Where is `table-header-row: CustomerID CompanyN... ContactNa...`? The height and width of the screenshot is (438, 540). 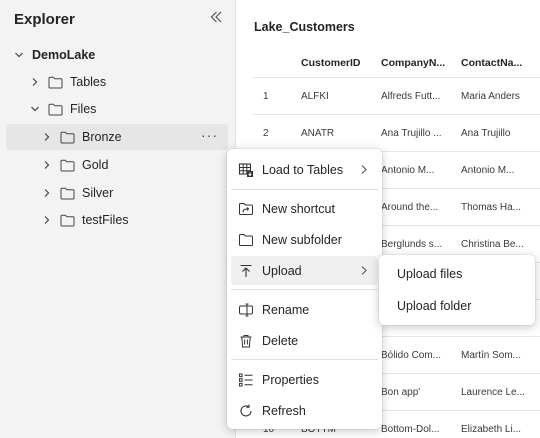
table-header-row: CustomerID CompanyN... ContactNa... is located at coordinates (396, 63).